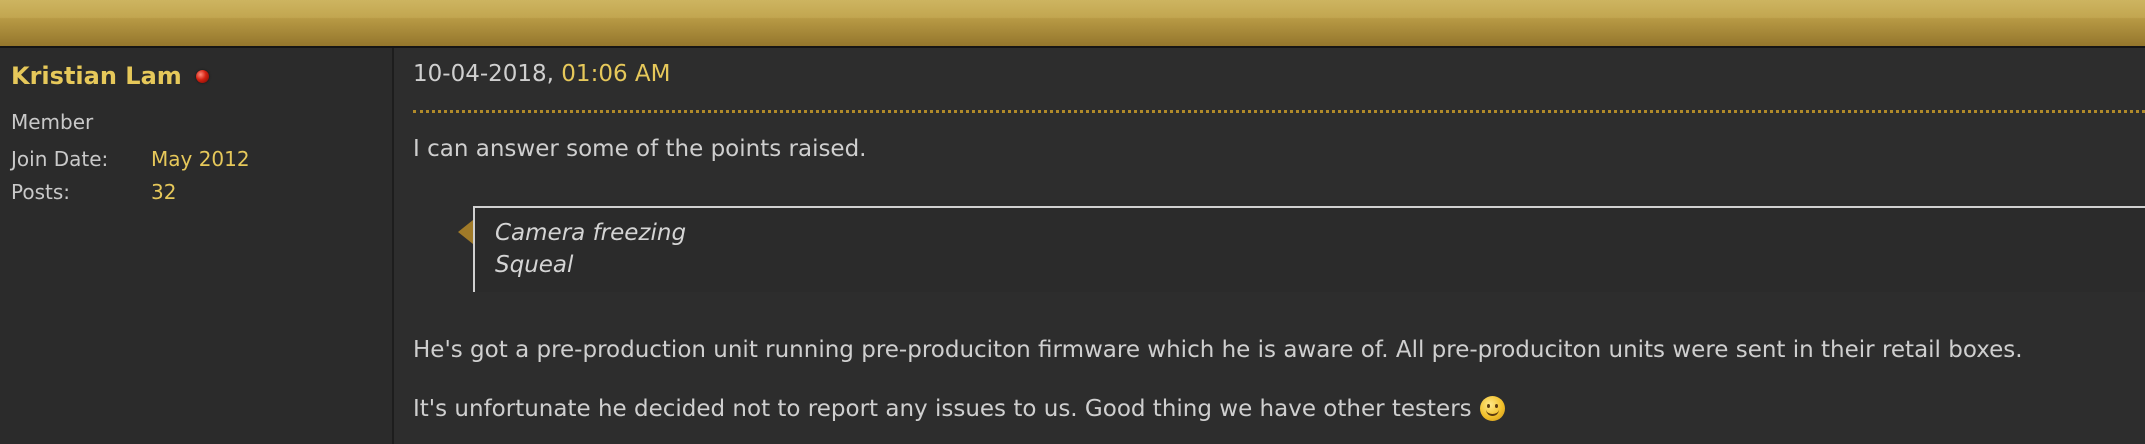 This screenshot has width=2145, height=444. What do you see at coordinates (1072, 23) in the screenshot?
I see `post-header-bar` at bounding box center [1072, 23].